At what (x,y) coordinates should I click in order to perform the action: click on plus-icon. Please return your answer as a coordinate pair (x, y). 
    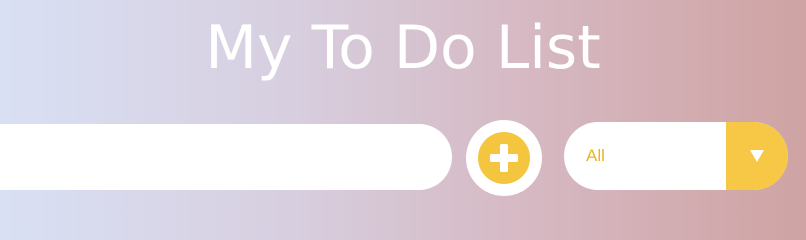
    Looking at the image, I should click on (504, 158).